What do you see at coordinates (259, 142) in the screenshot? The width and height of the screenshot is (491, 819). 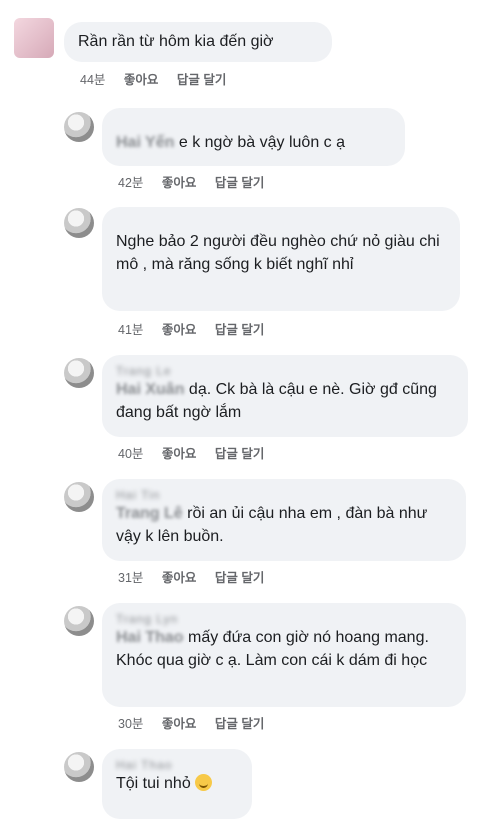 I see `comment-text: e k ngờ bà vậy luôn c ạ` at bounding box center [259, 142].